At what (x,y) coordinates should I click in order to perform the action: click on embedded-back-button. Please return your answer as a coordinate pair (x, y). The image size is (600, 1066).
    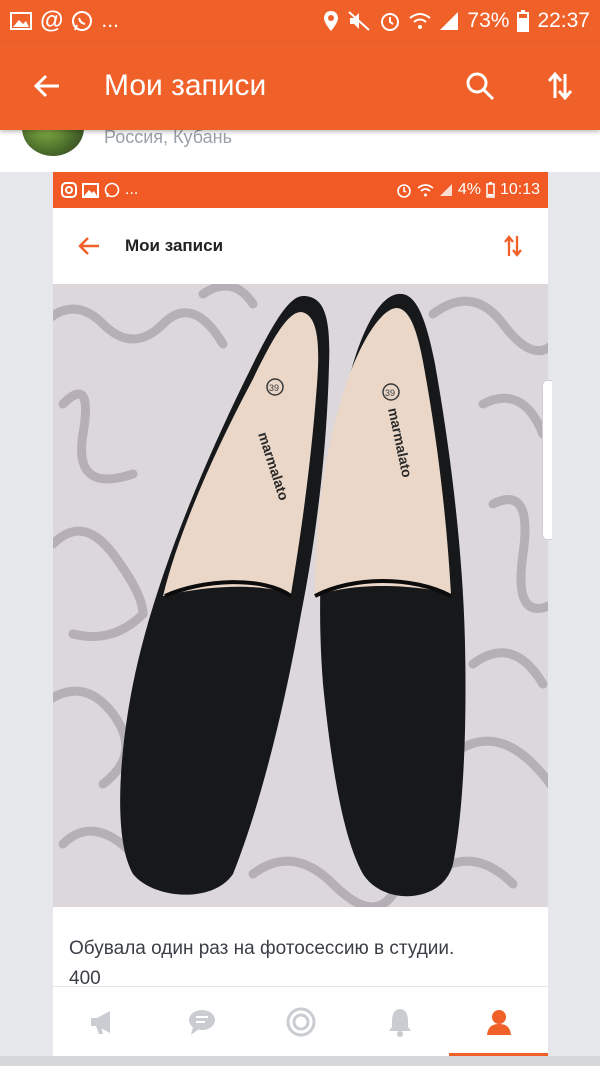
    Looking at the image, I should click on (89, 246).